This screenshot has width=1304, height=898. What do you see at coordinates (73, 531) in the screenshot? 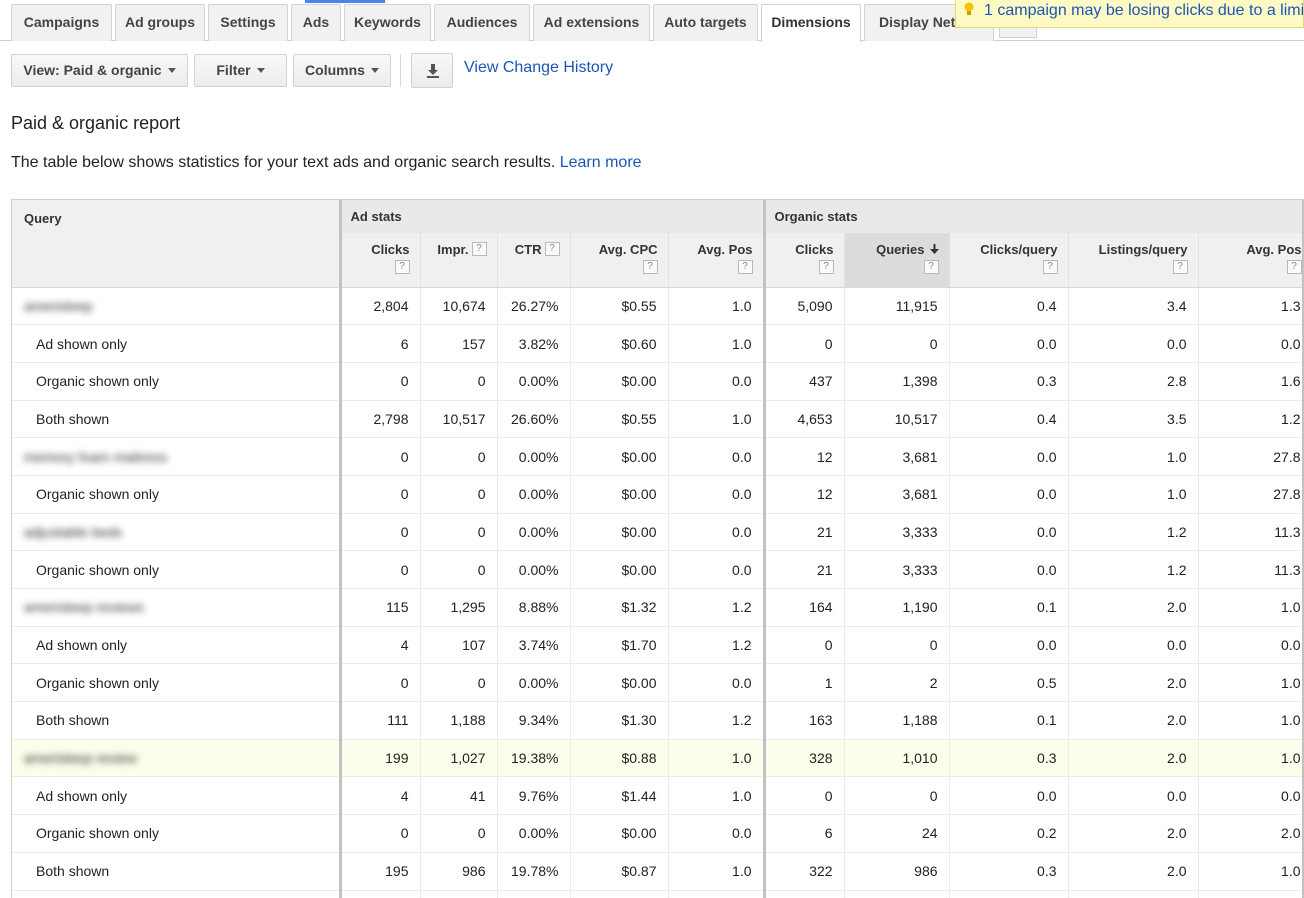
I see `redacted-query-text: adjustable beds` at bounding box center [73, 531].